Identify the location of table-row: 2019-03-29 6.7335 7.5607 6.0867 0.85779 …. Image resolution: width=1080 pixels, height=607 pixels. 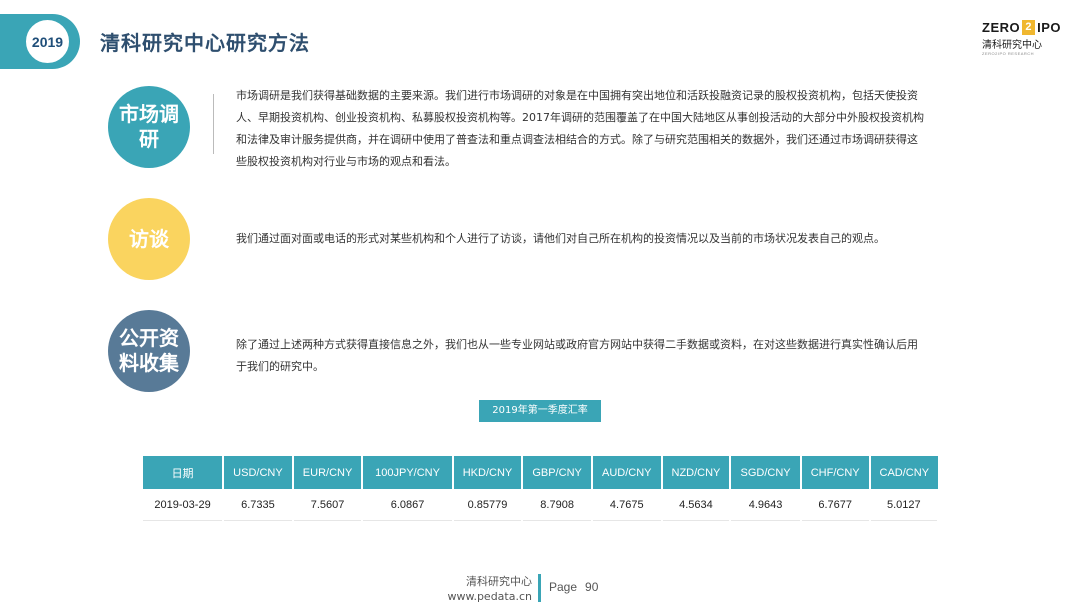
(541, 505).